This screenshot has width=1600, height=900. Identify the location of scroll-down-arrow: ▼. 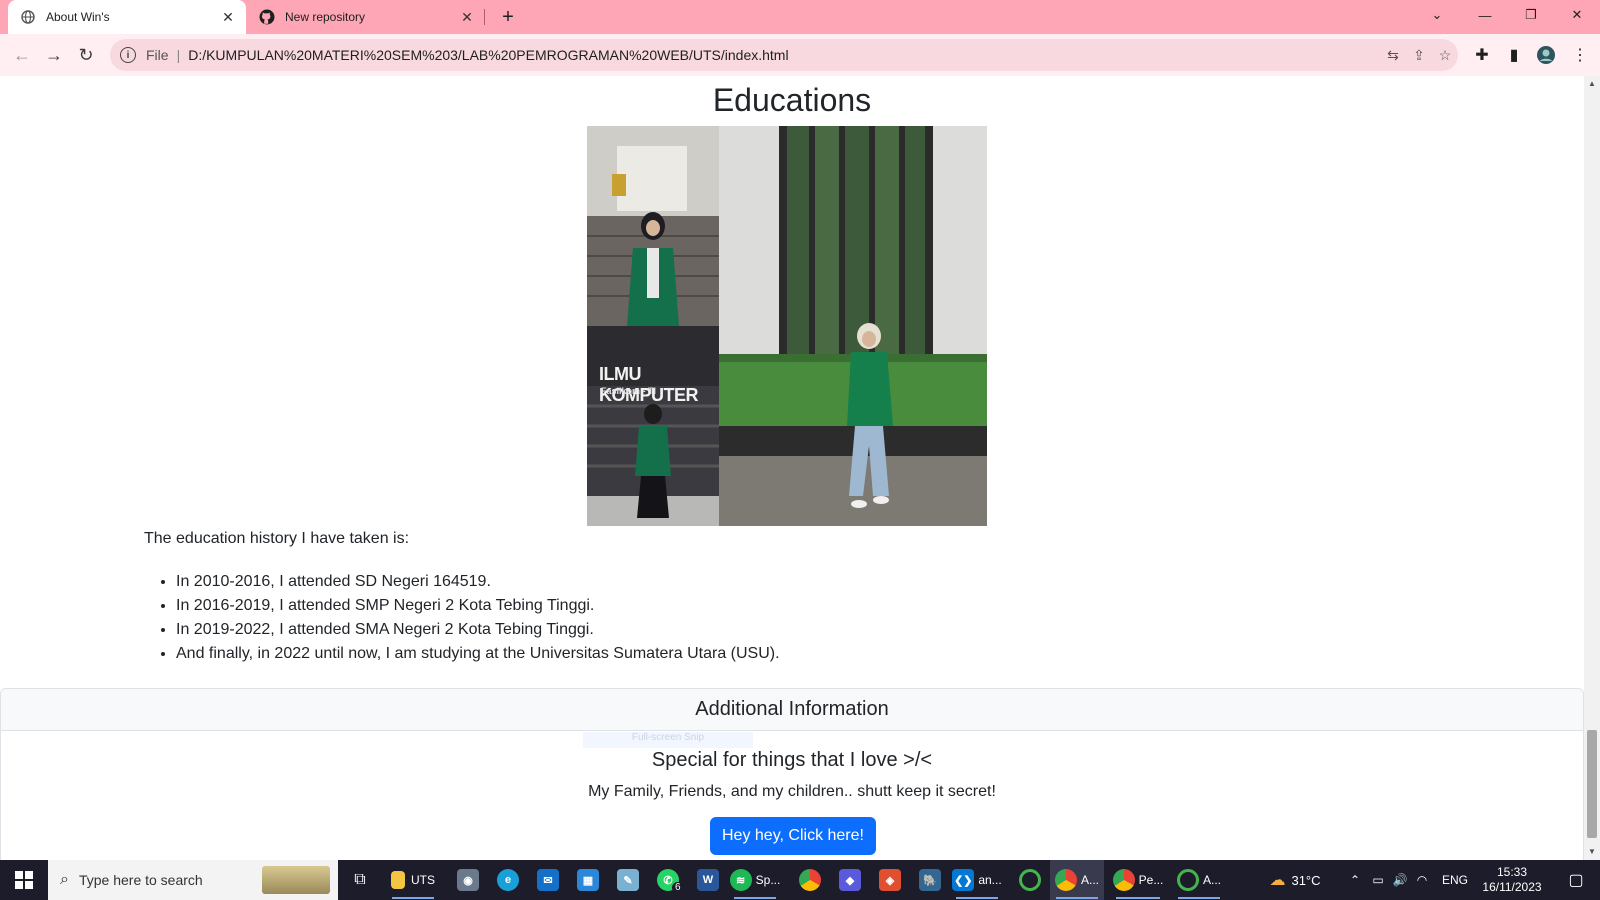
(1592, 852).